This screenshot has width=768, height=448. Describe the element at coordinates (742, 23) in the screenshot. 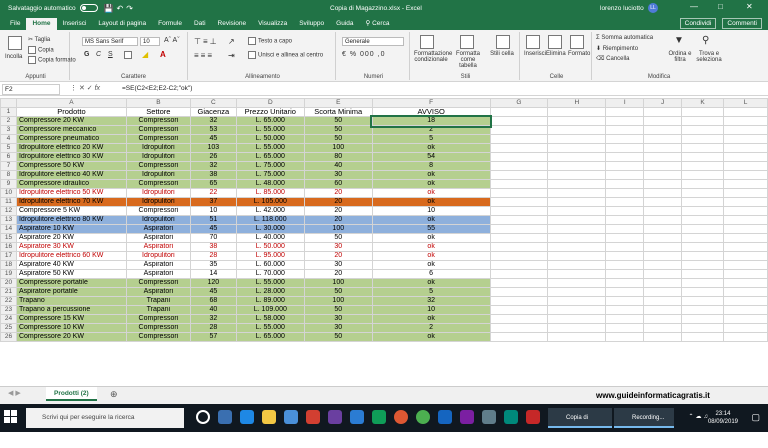

I see `comments-button: Commenti` at that location.